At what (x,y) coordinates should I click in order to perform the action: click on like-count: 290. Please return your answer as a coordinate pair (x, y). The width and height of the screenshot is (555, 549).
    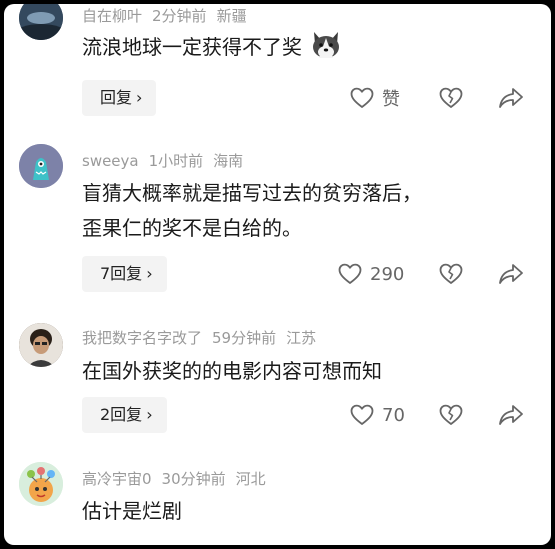
    Looking at the image, I should click on (387, 274).